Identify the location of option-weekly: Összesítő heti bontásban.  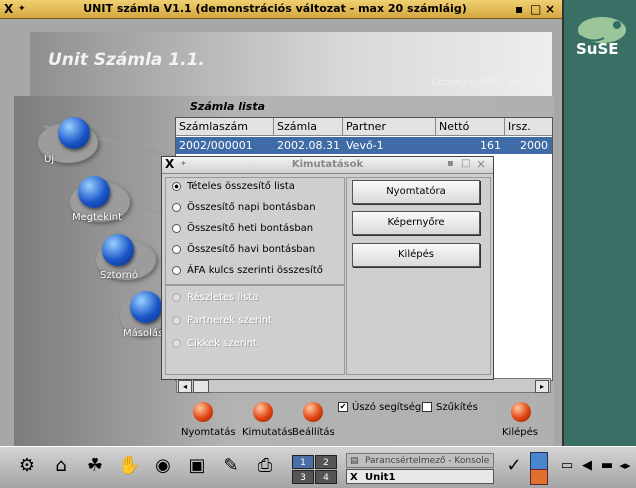
(242, 228).